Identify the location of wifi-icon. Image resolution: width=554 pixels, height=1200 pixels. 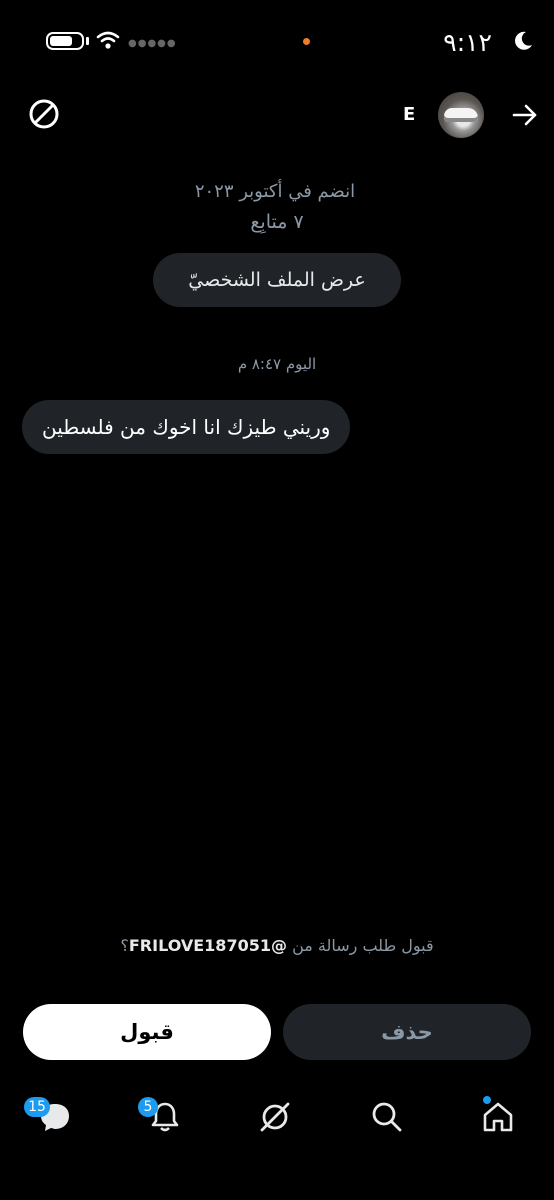
(108, 40).